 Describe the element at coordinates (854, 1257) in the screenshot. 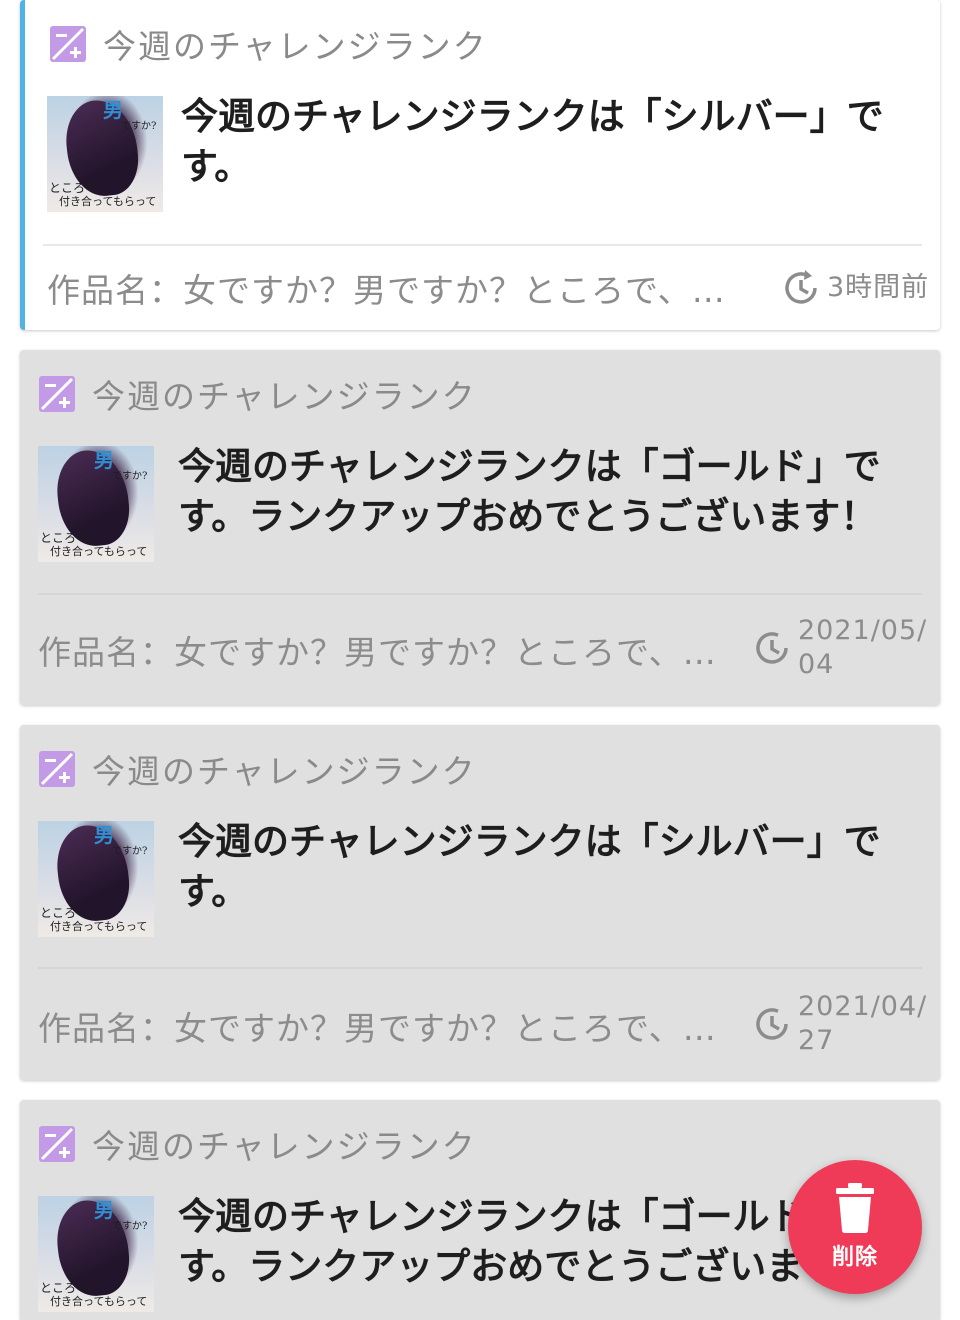

I see `delete-label: 削除` at that location.